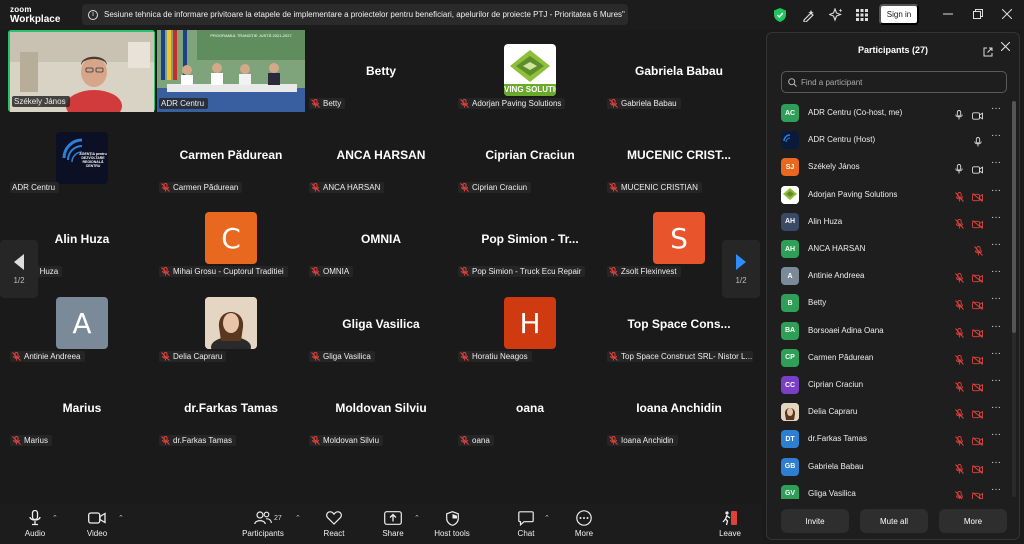 Image resolution: width=1024 pixels, height=544 pixels. Describe the element at coordinates (890, 466) in the screenshot. I see `participant-row: GB Gabriela Babau ···` at that location.